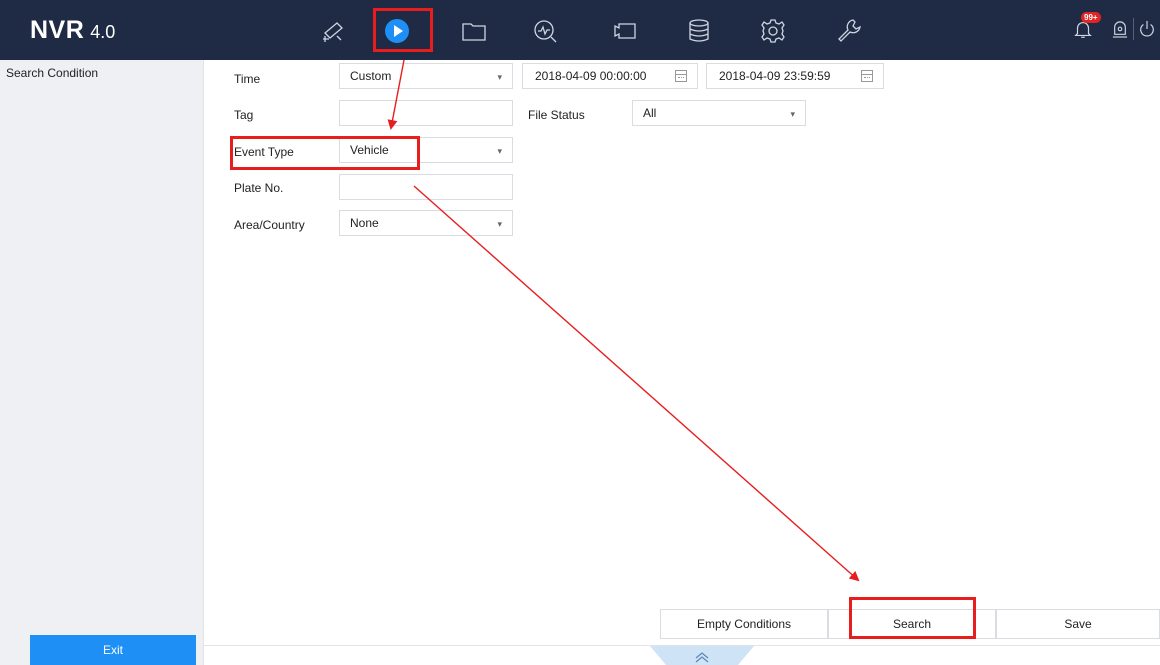 Image resolution: width=1160 pixels, height=665 pixels. I want to click on annotation-box-search, so click(912, 618).